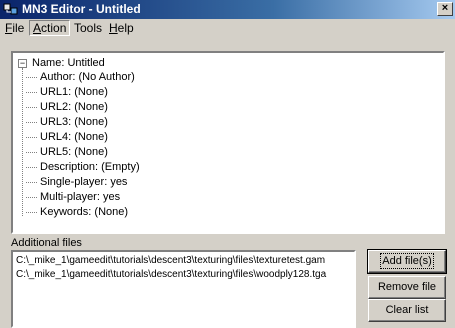 This screenshot has width=455, height=328. Describe the element at coordinates (121, 28) in the screenshot. I see `menu-help: Help` at that location.